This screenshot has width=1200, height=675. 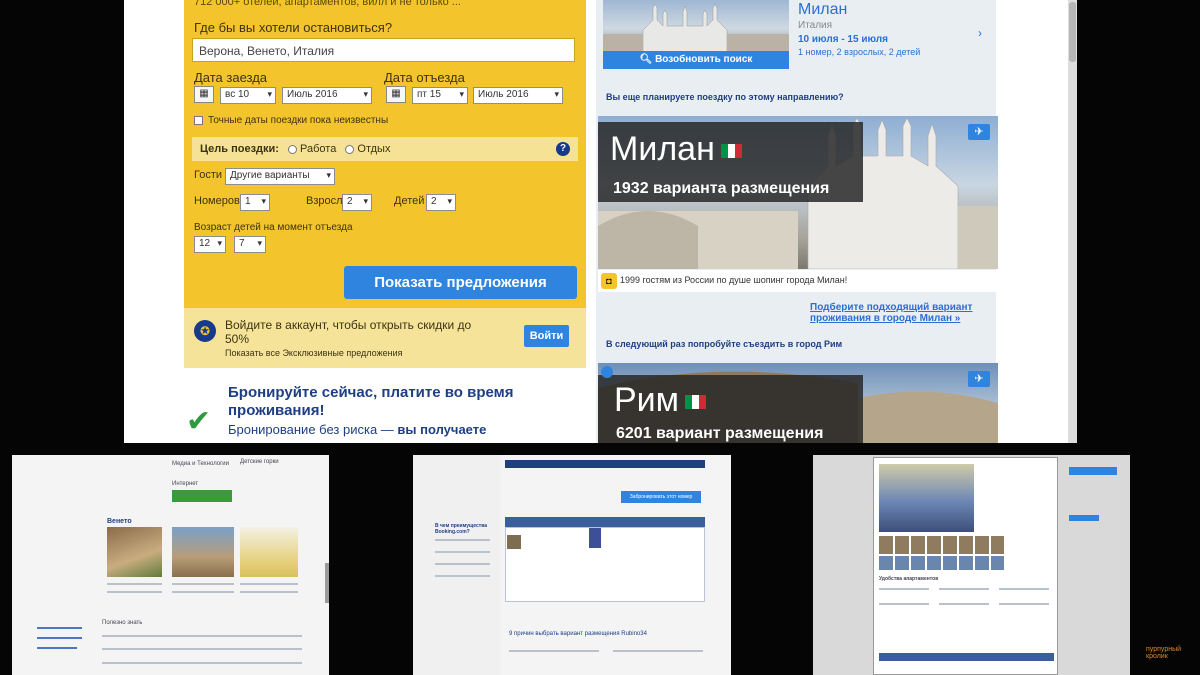 What do you see at coordinates (357, 202) in the screenshot?
I see `adults-select: 2` at bounding box center [357, 202].